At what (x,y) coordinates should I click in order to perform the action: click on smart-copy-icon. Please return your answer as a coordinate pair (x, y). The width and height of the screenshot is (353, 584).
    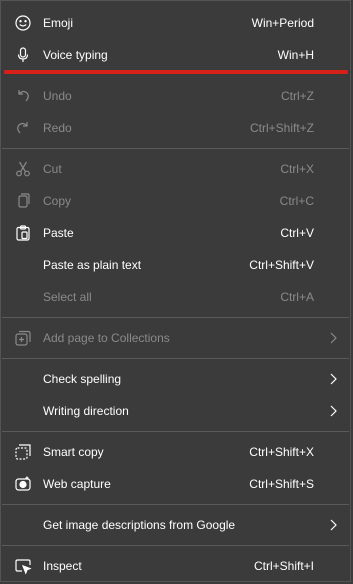
    Looking at the image, I should click on (23, 452).